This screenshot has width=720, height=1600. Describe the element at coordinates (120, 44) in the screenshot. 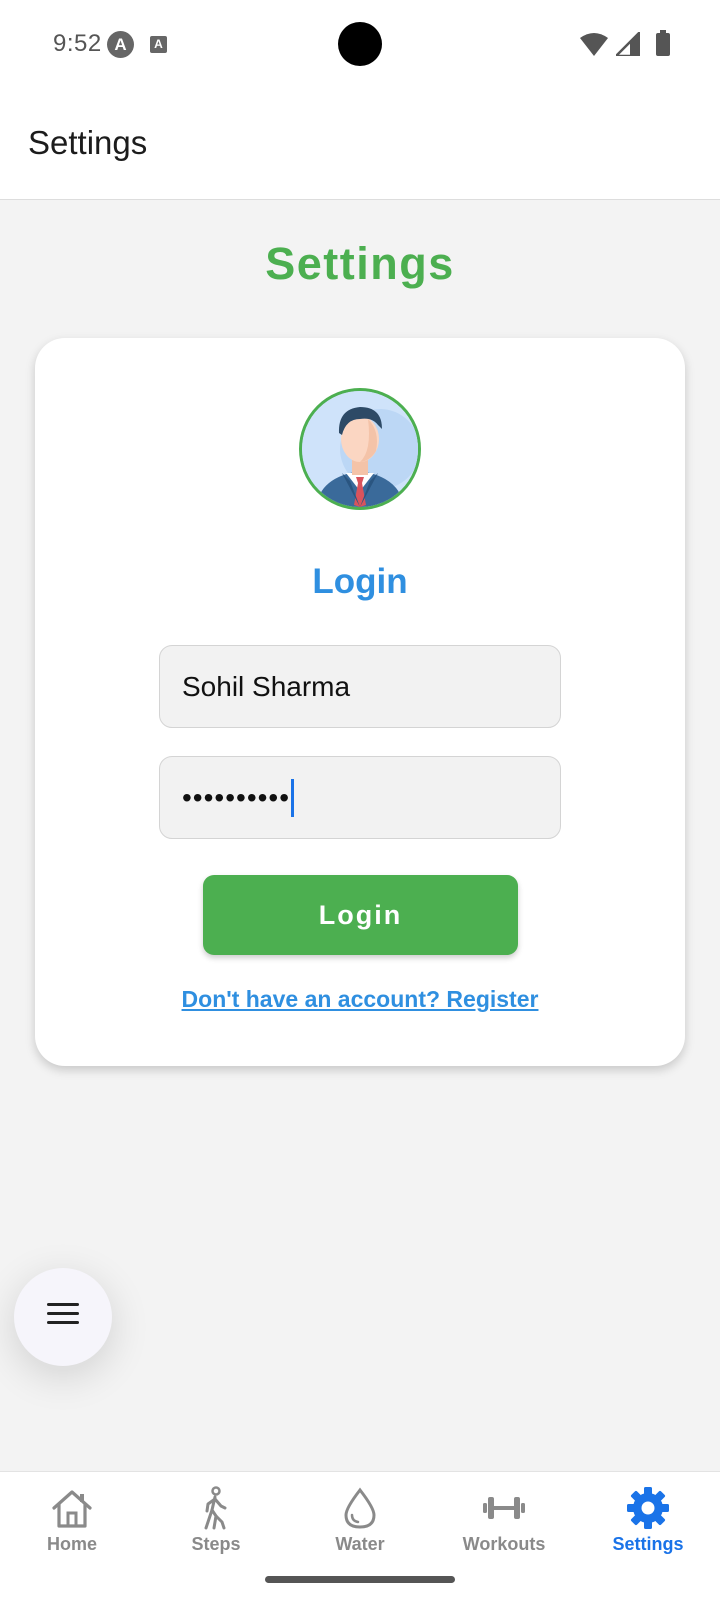

I see `app-notification-icon: A` at that location.